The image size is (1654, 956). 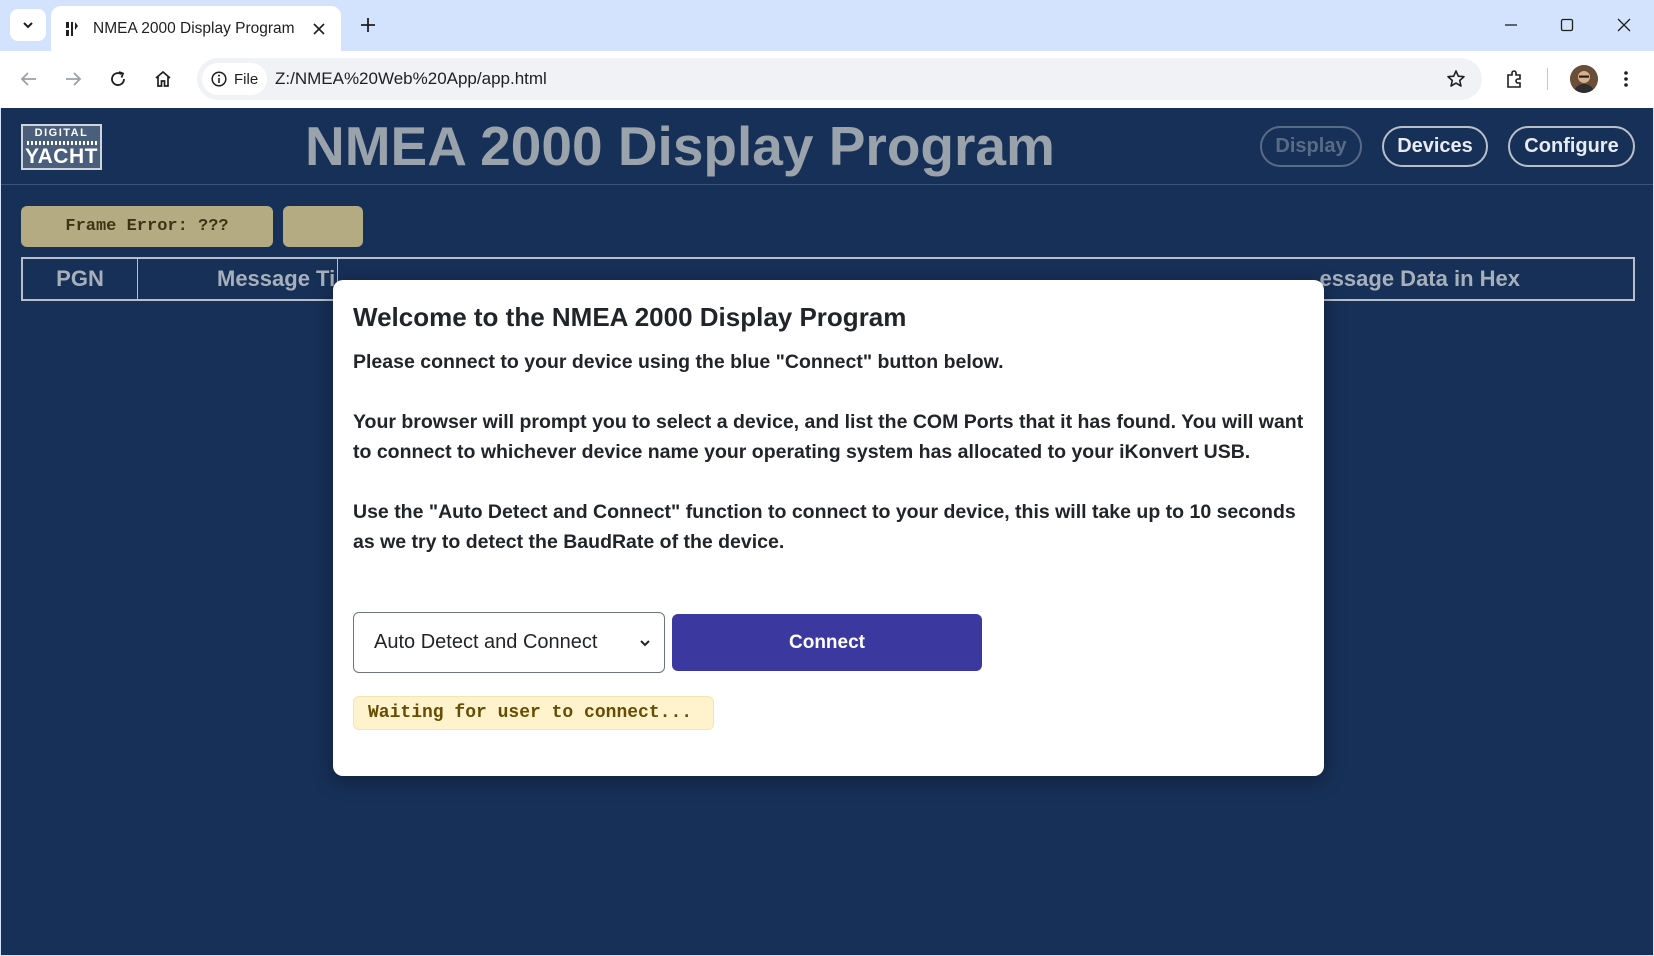 I want to click on toolbar-divider, so click(x=1547, y=79).